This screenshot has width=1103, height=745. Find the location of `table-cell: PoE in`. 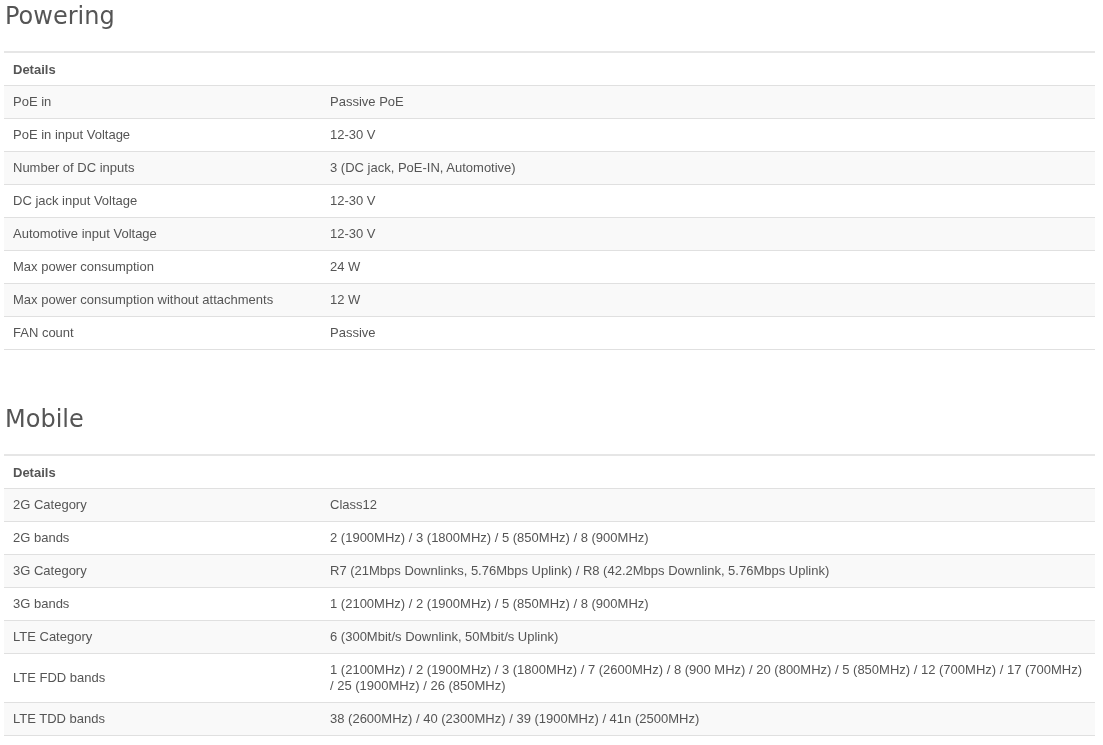

table-cell: PoE in is located at coordinates (162, 102).